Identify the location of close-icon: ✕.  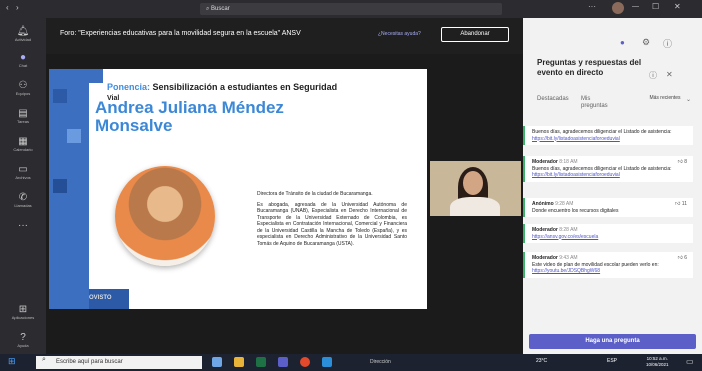
(677, 6).